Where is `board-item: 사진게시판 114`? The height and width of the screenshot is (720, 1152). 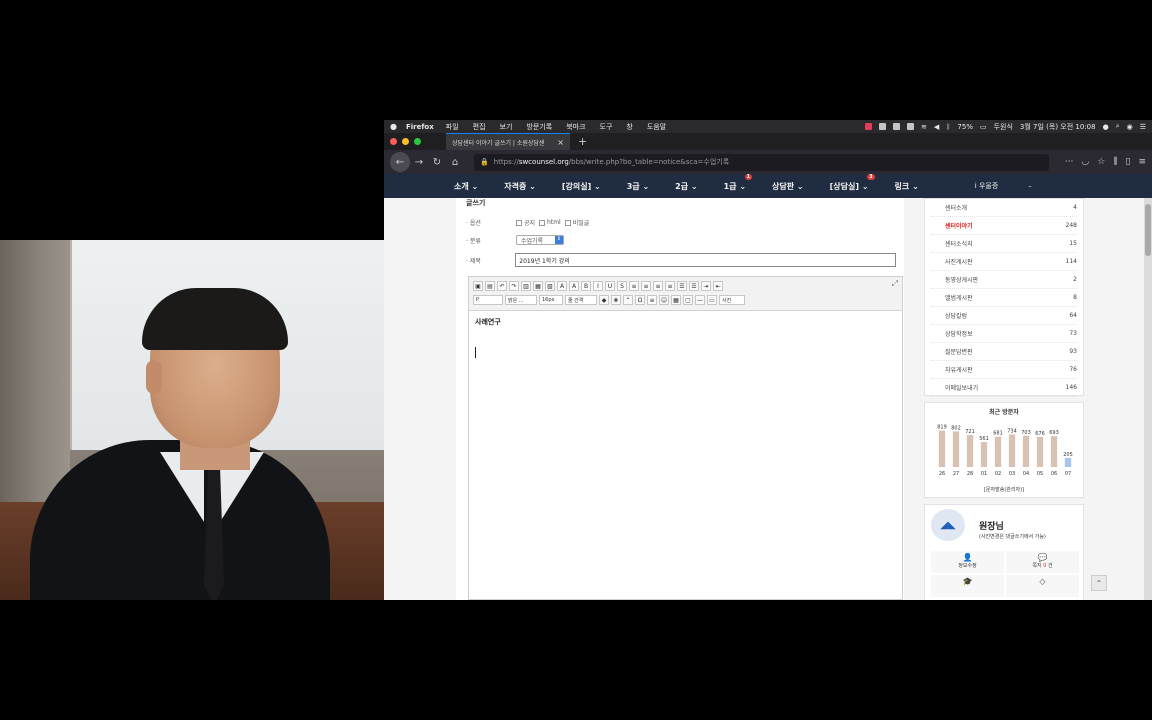
board-item: 사진게시판 114 is located at coordinates (1004, 262).